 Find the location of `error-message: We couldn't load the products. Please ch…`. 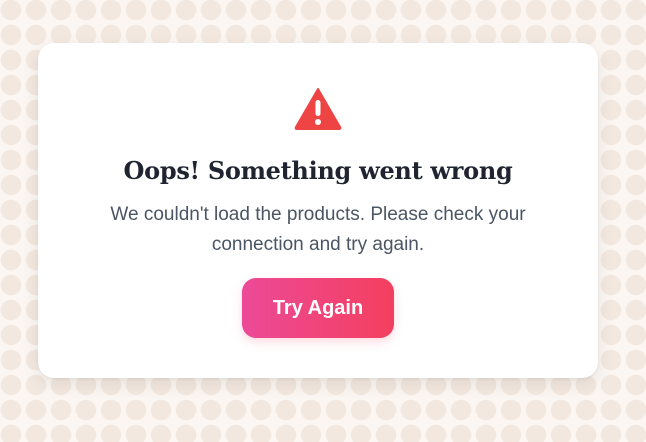

error-message: We couldn't load the products. Please ch… is located at coordinates (318, 229).